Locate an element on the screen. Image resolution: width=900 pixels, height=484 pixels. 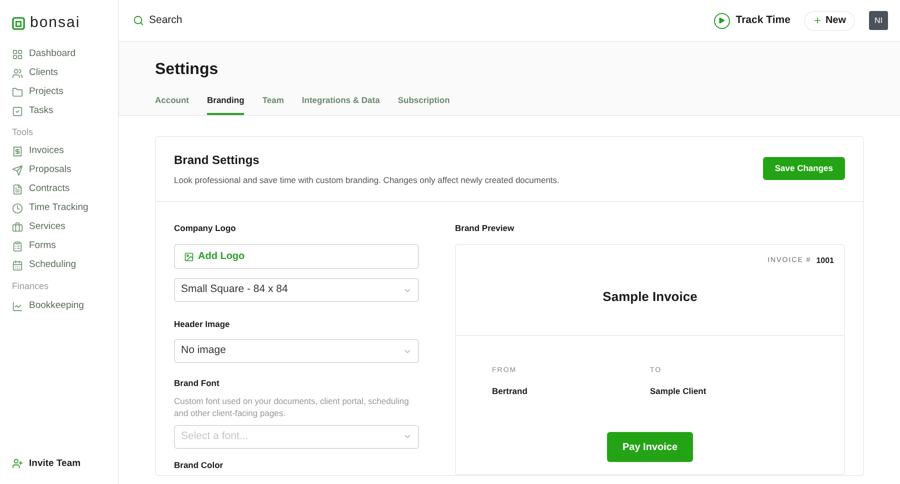
search-field: Search is located at coordinates (423, 20).